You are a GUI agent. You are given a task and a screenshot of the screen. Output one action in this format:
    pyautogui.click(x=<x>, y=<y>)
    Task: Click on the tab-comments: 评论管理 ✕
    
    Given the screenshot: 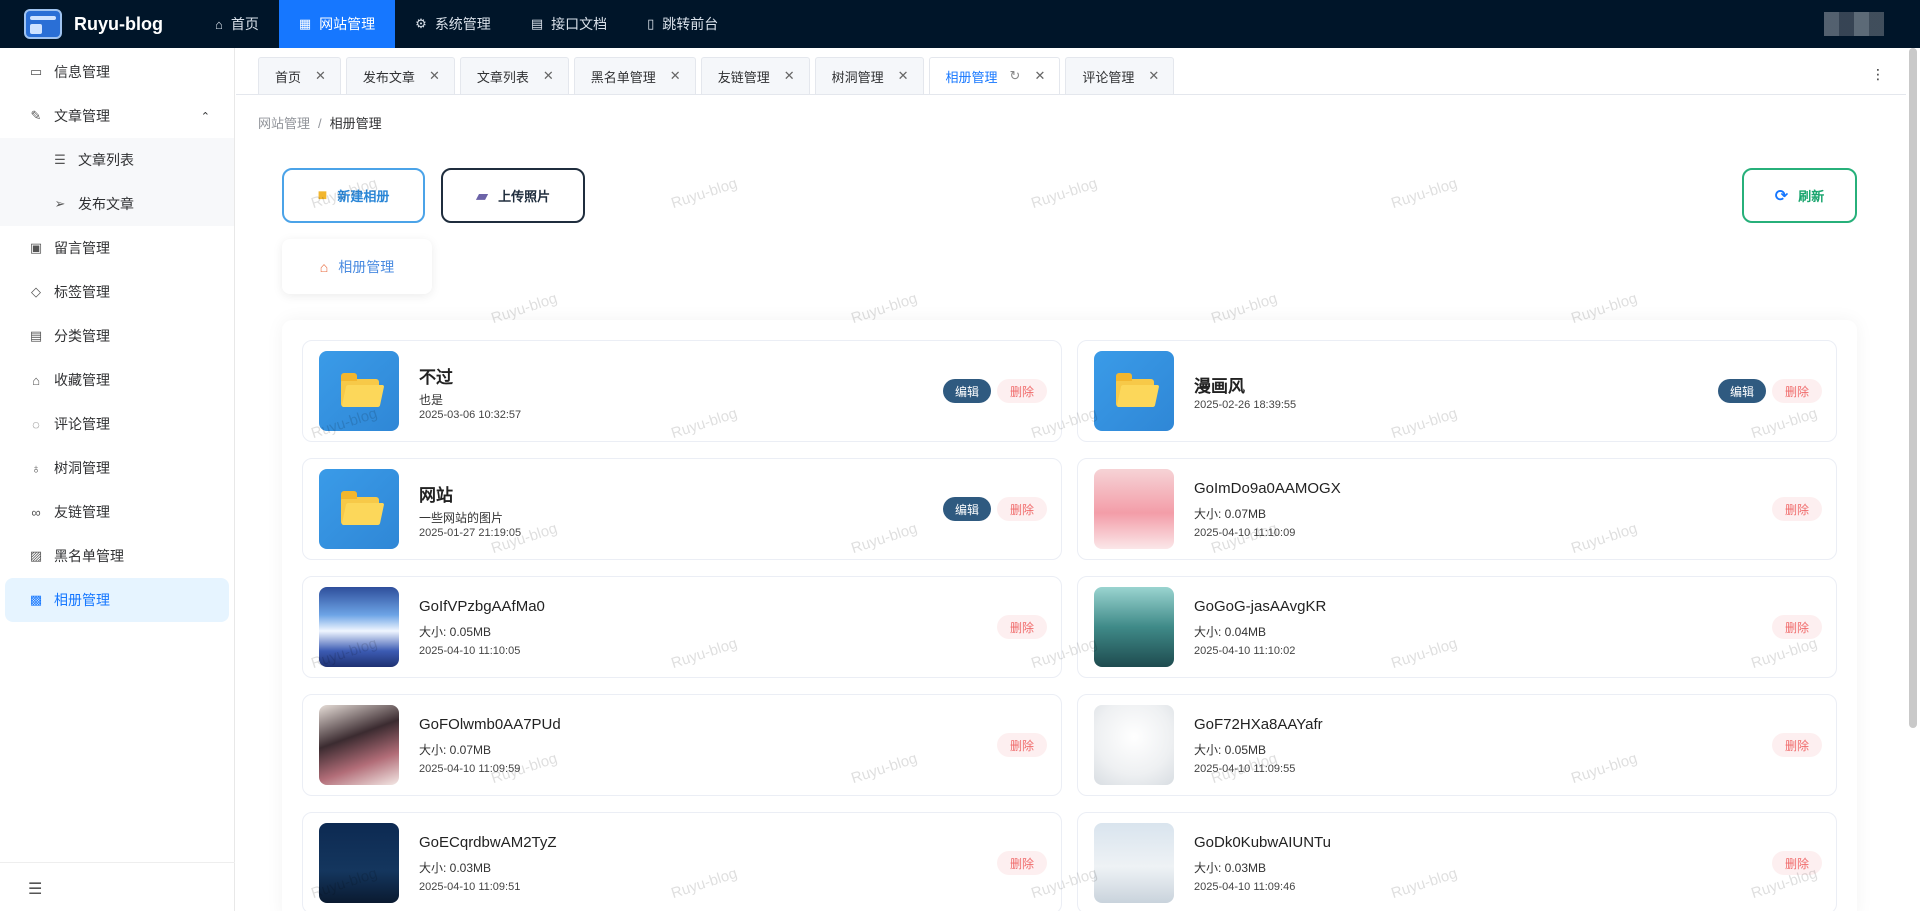 What is the action you would take?
    pyautogui.click(x=1120, y=75)
    